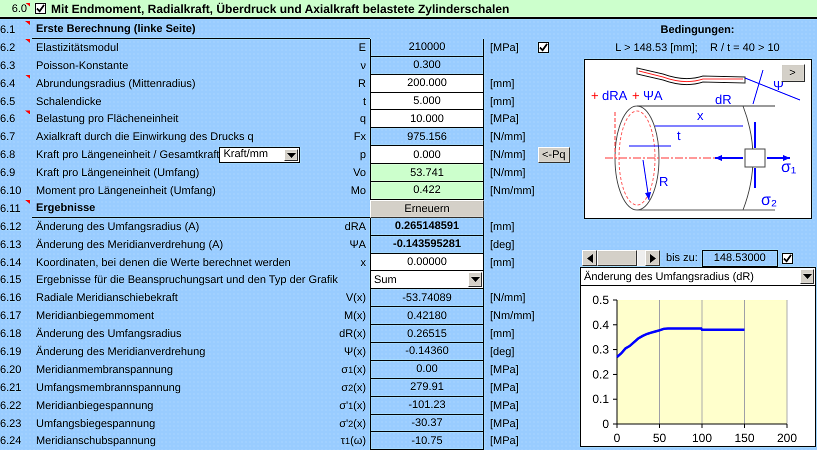 This screenshot has width=817, height=450. I want to click on section-heading: Erste Berechnung (linke Seite), so click(201, 30).